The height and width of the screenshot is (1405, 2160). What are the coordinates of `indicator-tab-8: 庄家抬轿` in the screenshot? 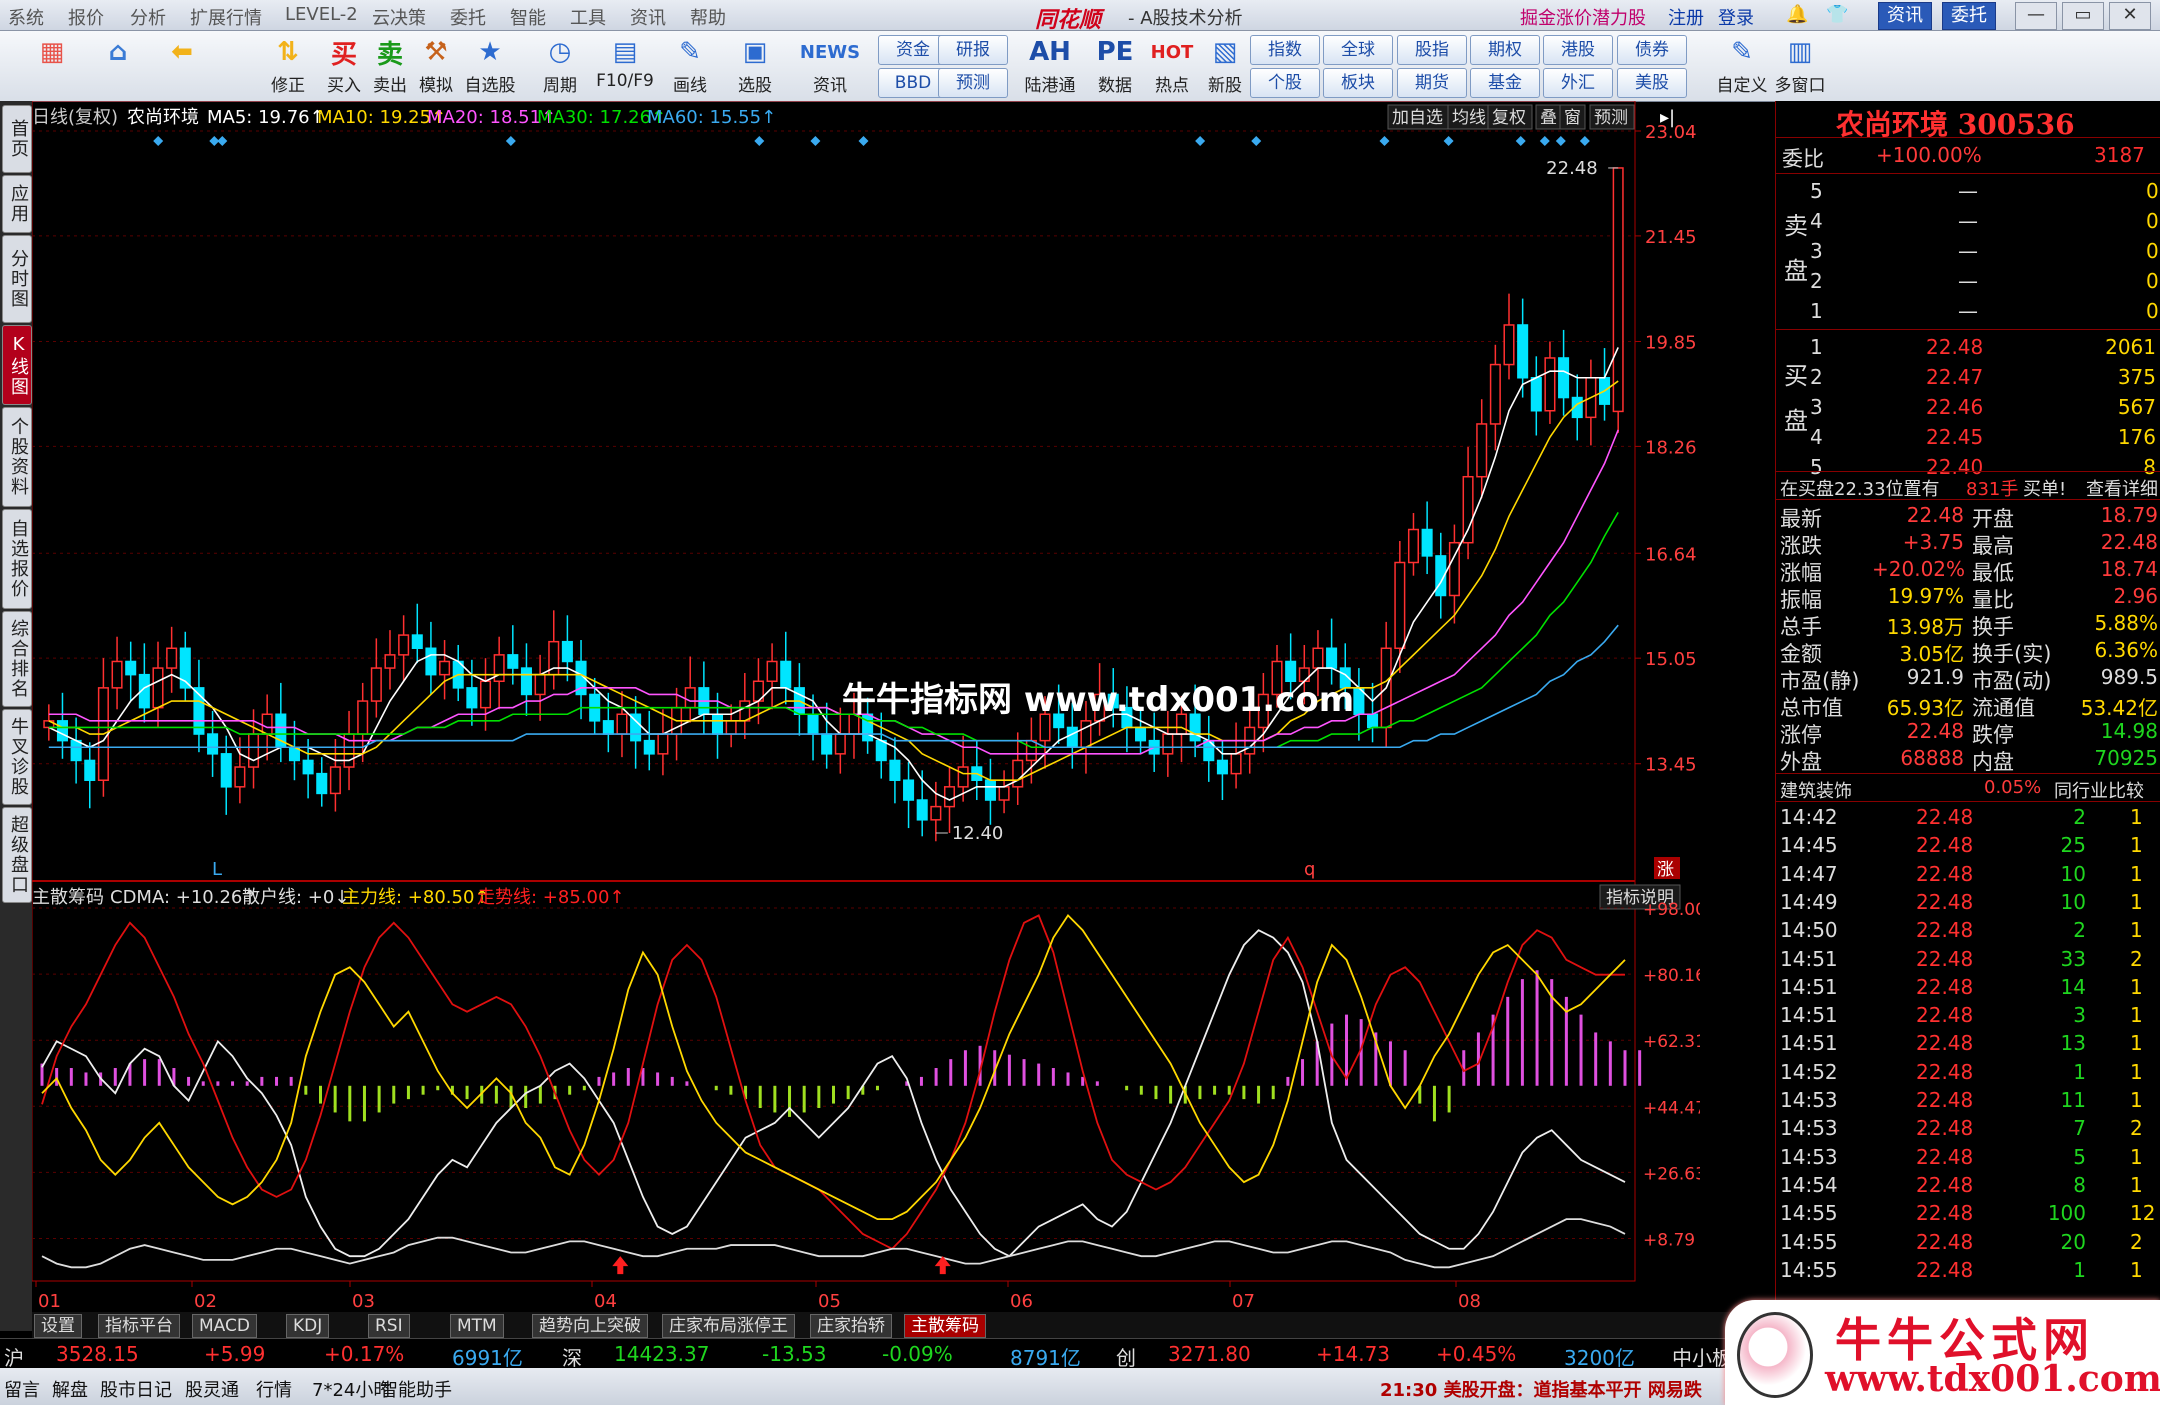 It's located at (851, 1326).